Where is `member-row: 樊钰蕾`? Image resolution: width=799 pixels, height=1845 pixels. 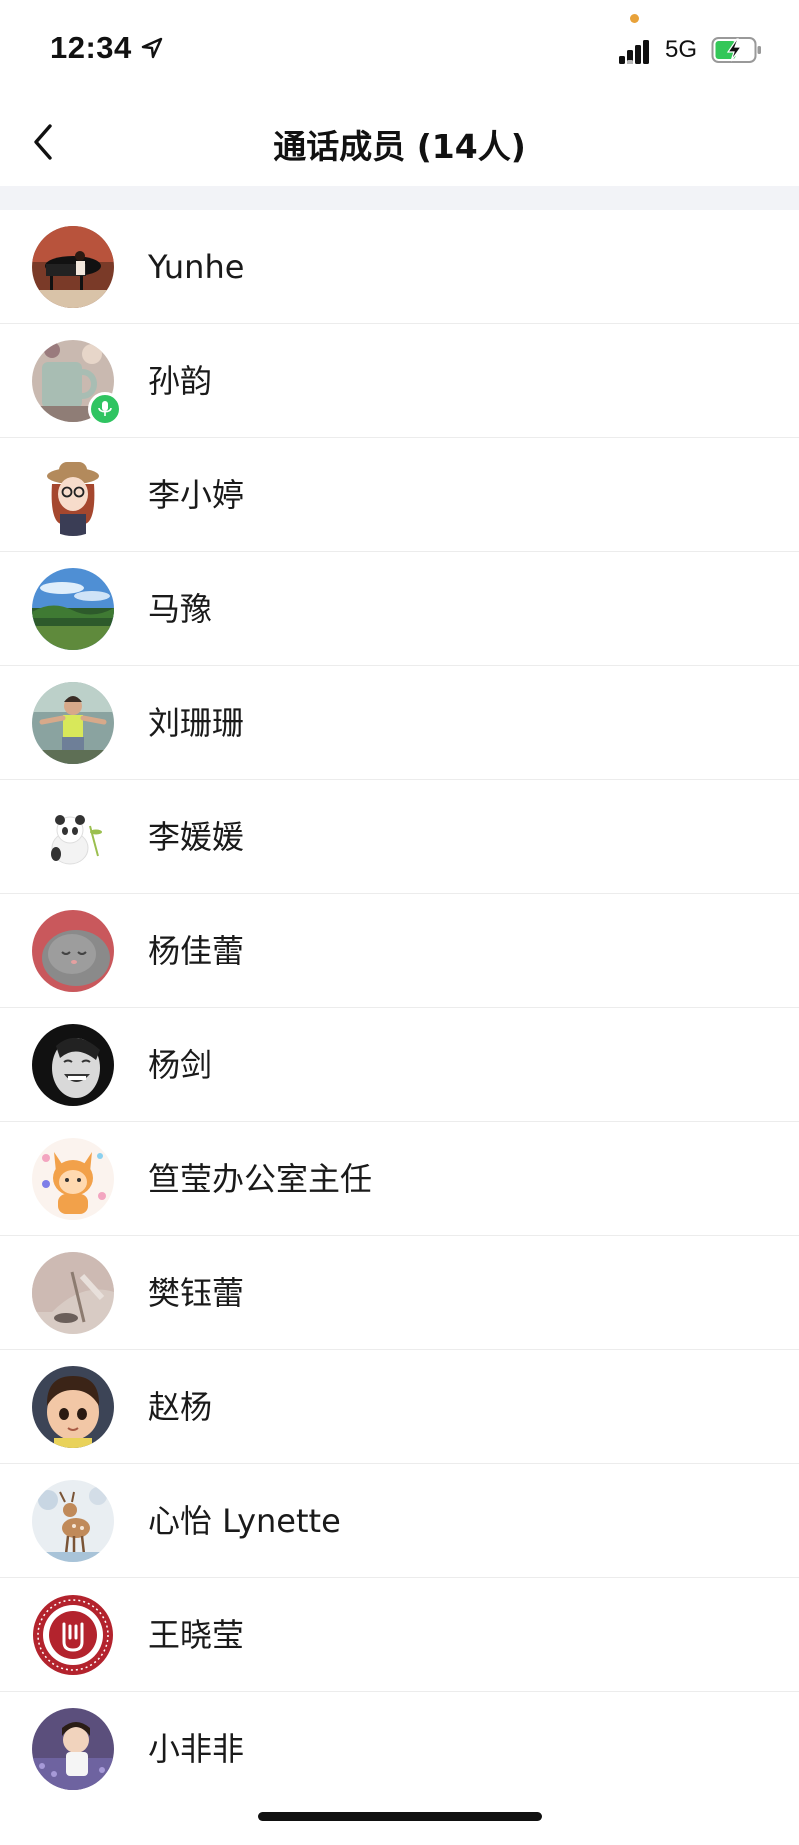 member-row: 樊钰蕾 is located at coordinates (399, 1293).